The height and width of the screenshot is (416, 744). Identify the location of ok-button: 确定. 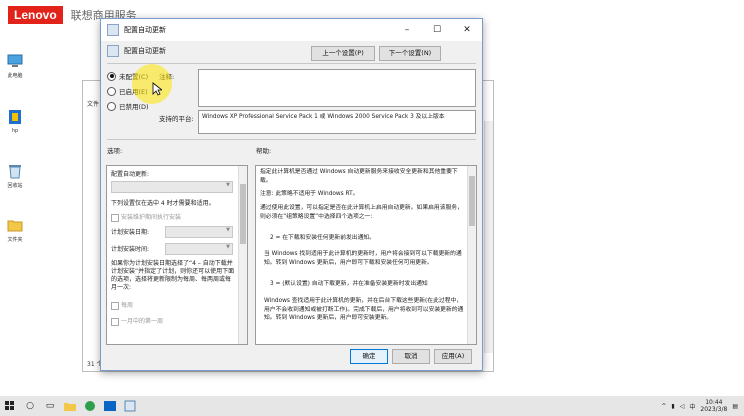
(369, 356).